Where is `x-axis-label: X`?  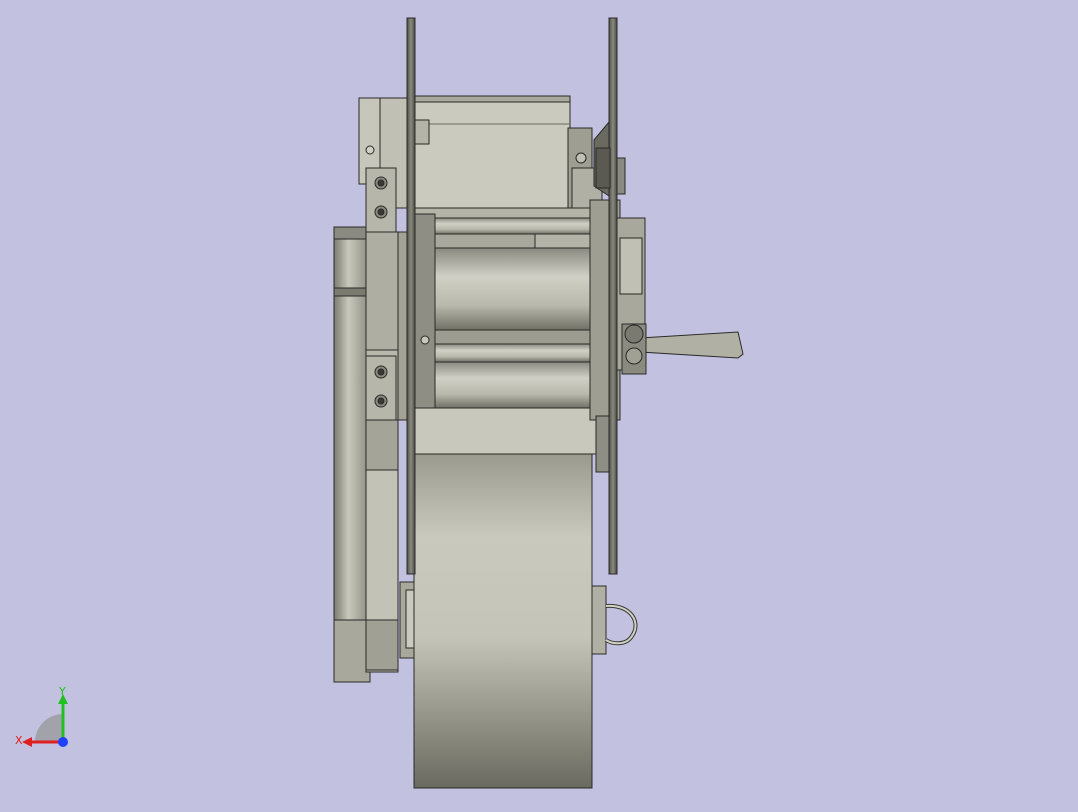
x-axis-label: X is located at coordinates (19, 740).